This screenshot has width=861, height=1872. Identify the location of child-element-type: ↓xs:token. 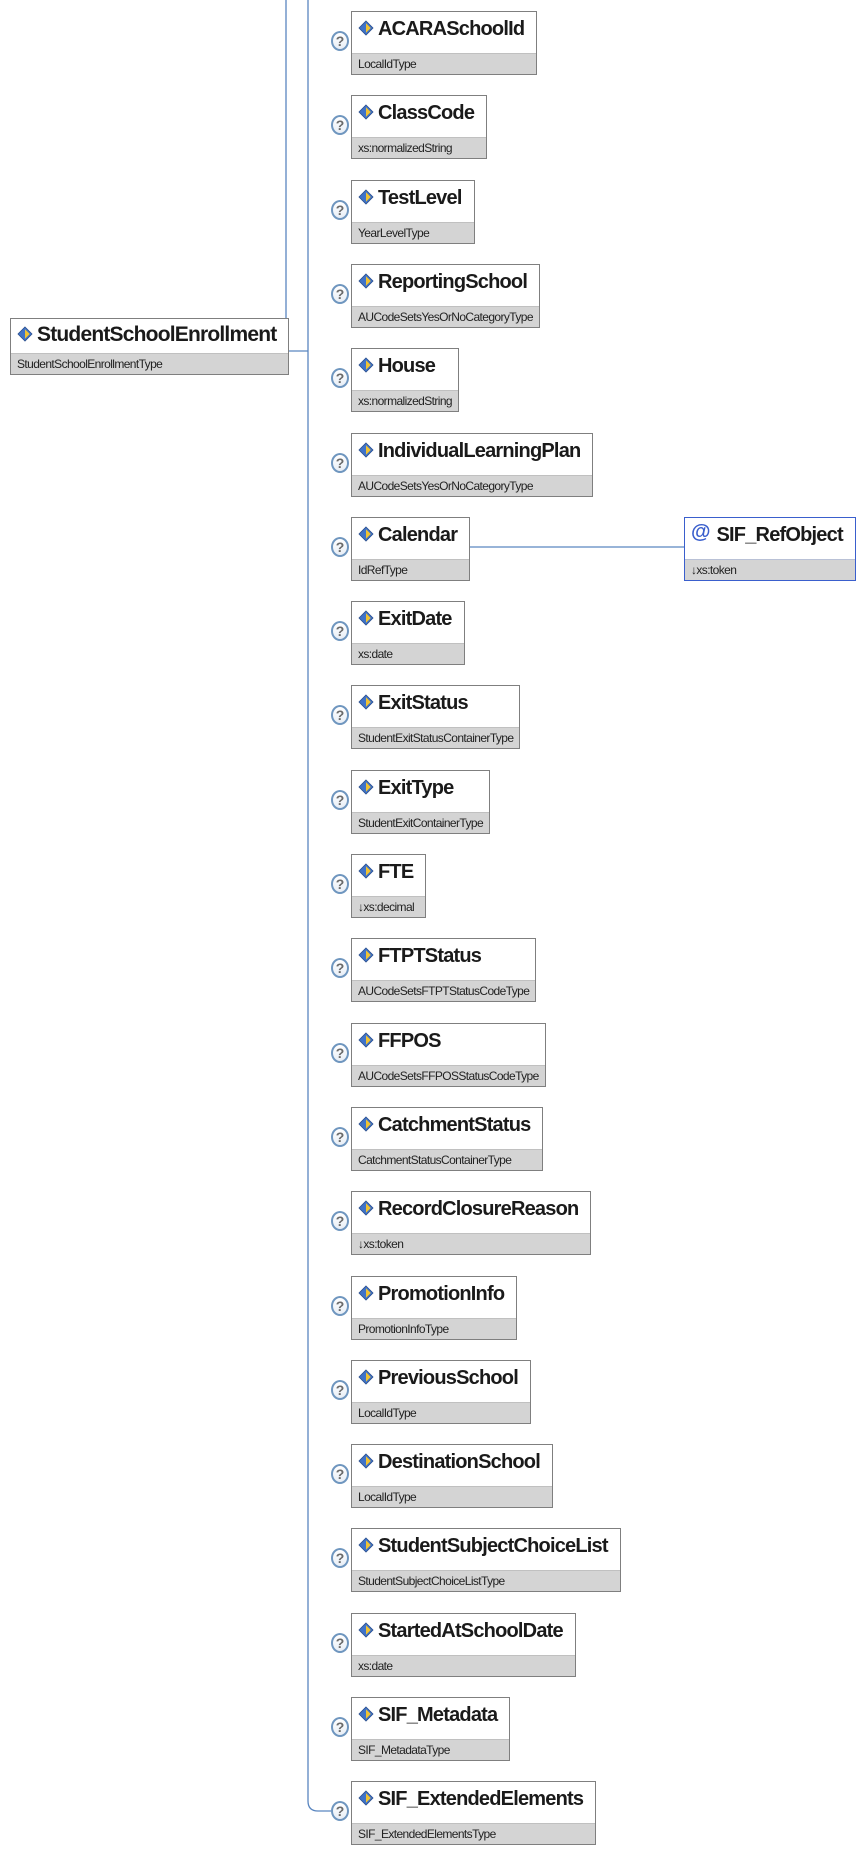
(471, 1243).